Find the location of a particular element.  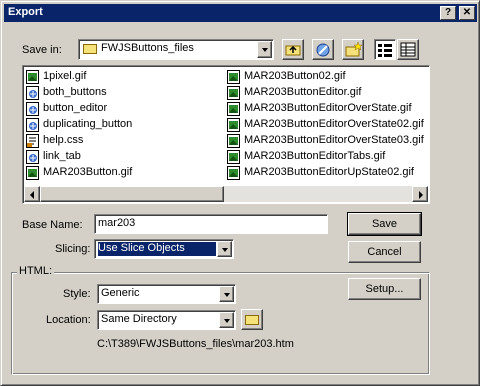

close-button: ✕ is located at coordinates (467, 13).